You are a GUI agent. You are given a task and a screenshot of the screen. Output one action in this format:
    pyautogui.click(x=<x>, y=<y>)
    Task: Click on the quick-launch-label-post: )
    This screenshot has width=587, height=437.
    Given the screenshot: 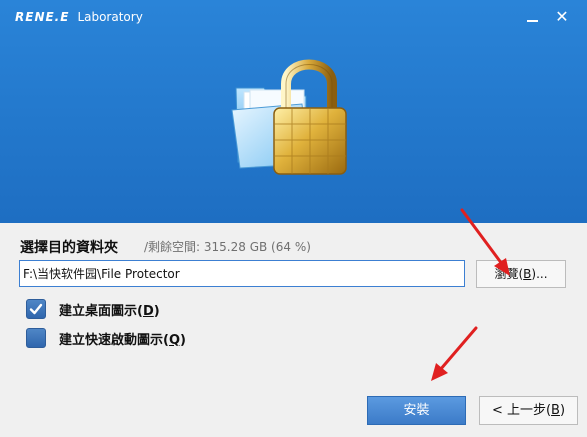 What is the action you would take?
    pyautogui.click(x=183, y=340)
    